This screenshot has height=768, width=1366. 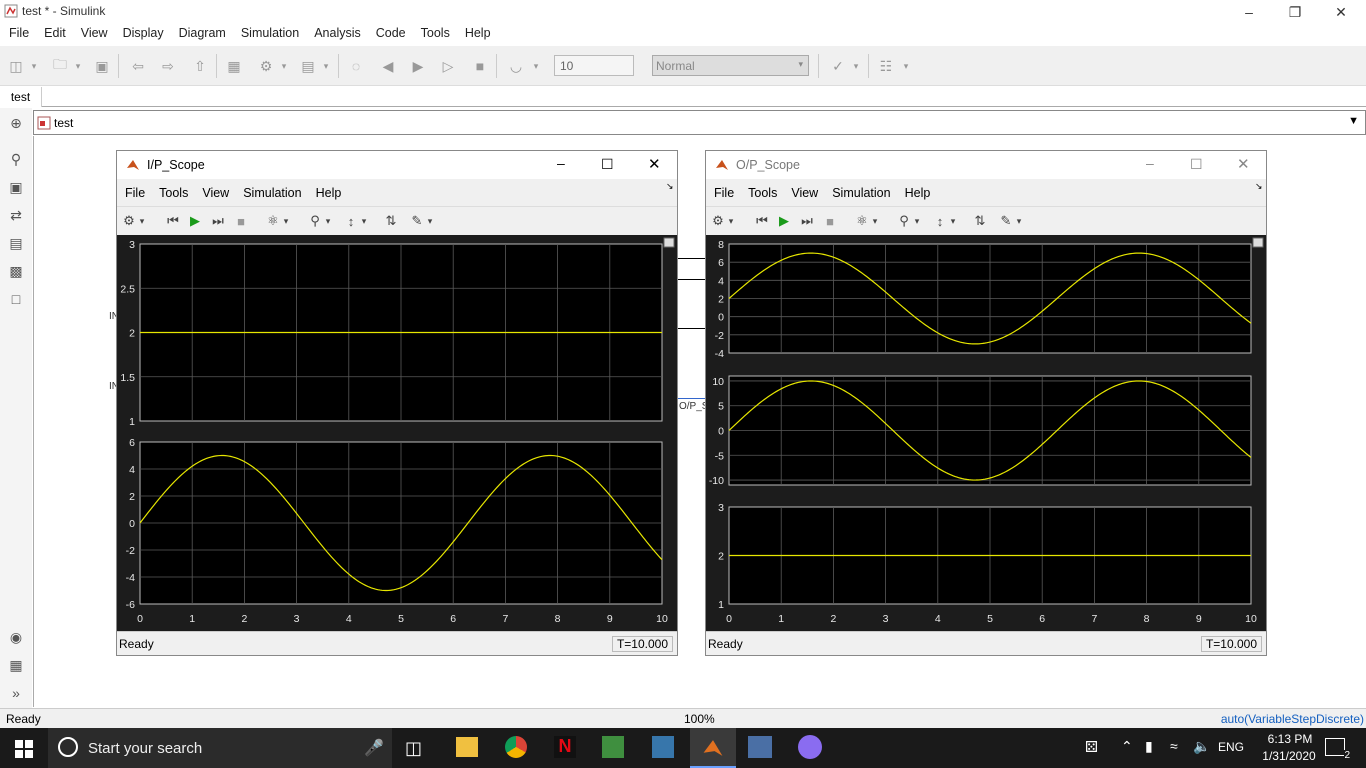 What do you see at coordinates (1231, 747) in the screenshot?
I see `language-indicator: ENG` at bounding box center [1231, 747].